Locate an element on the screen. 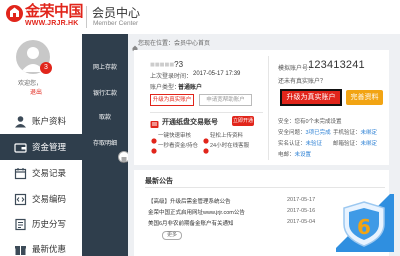  sidebar-item-trade-records: 交易记录 is located at coordinates (41, 173).